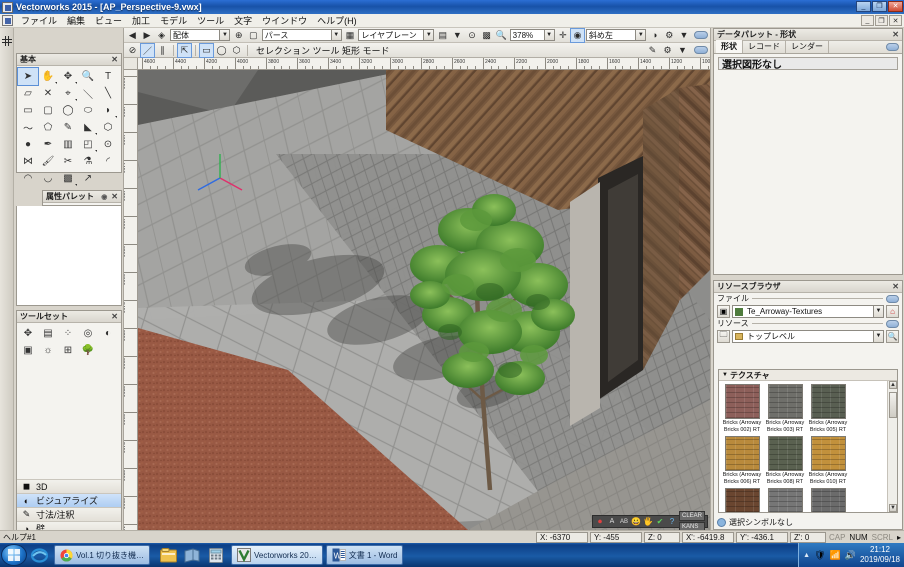 The width and height of the screenshot is (904, 567). What do you see at coordinates (785, 408) in the screenshot?
I see `texture-item: Bricks (Arroway Bricks 003) RT` at bounding box center [785, 408].